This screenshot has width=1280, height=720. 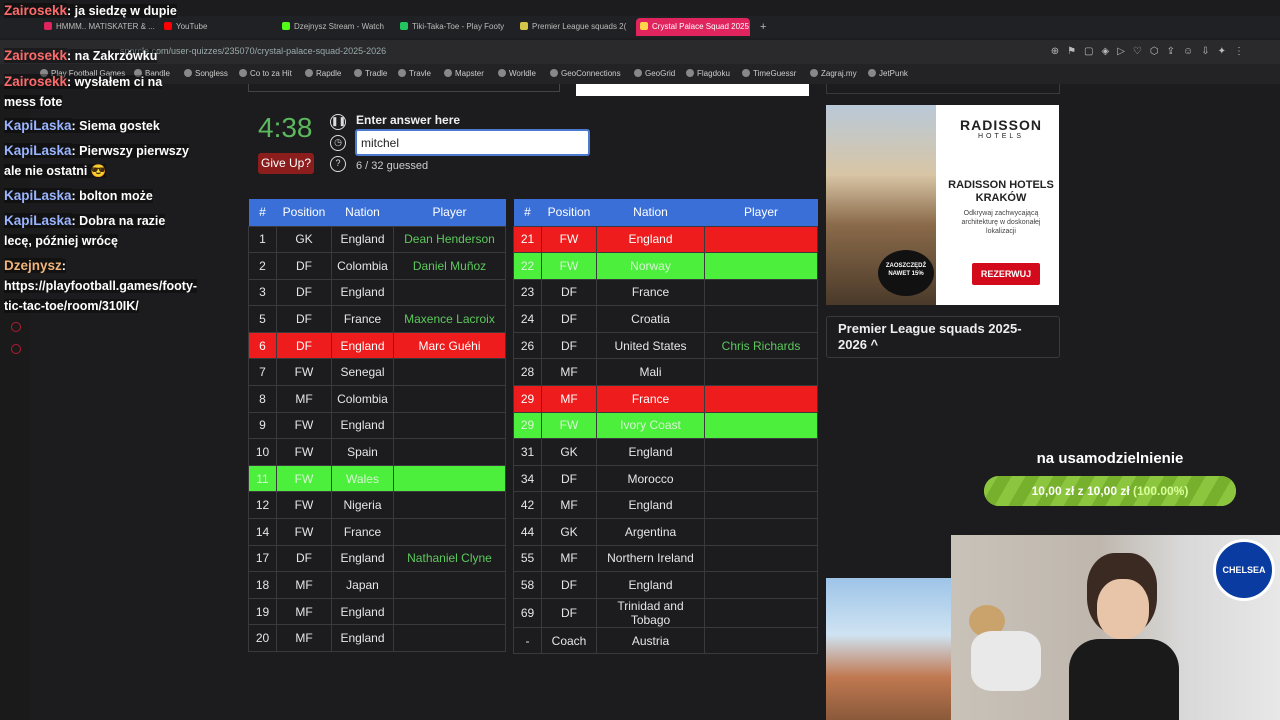 What do you see at coordinates (472, 142) in the screenshot?
I see `answer-input` at bounding box center [472, 142].